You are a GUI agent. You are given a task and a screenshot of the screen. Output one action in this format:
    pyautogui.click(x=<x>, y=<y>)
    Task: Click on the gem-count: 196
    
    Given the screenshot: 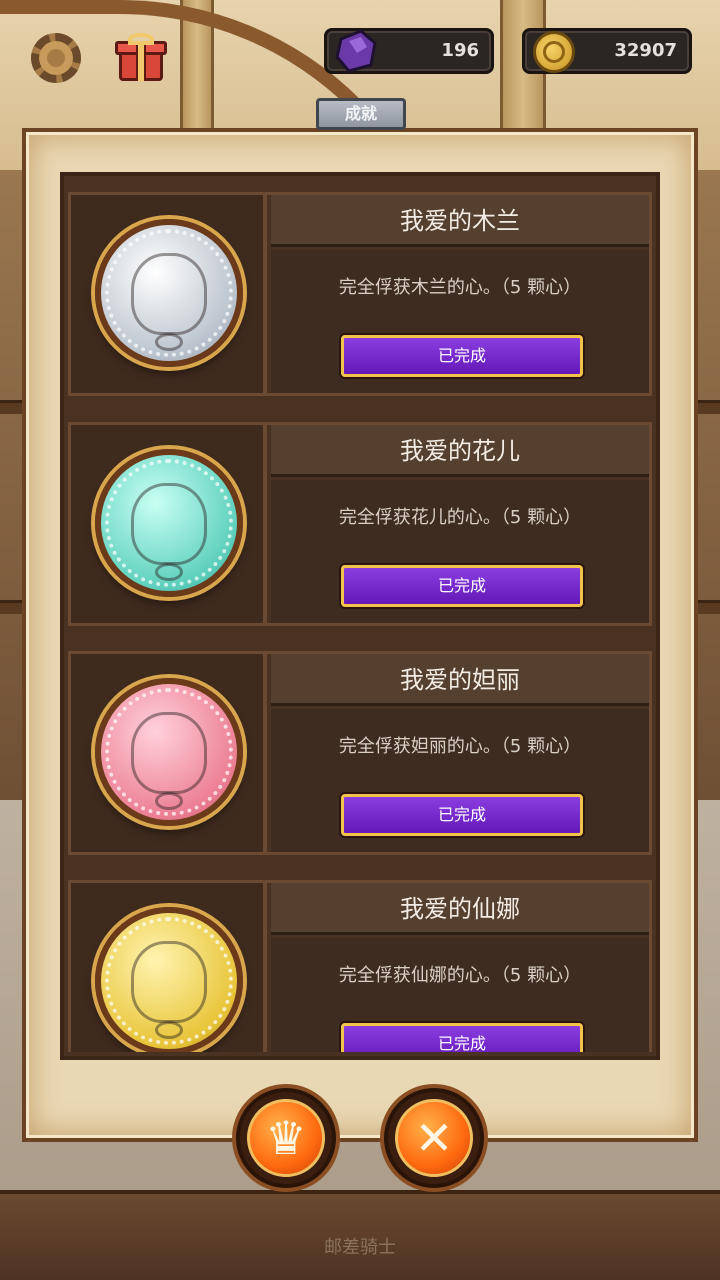 What is the action you would take?
    pyautogui.click(x=460, y=50)
    